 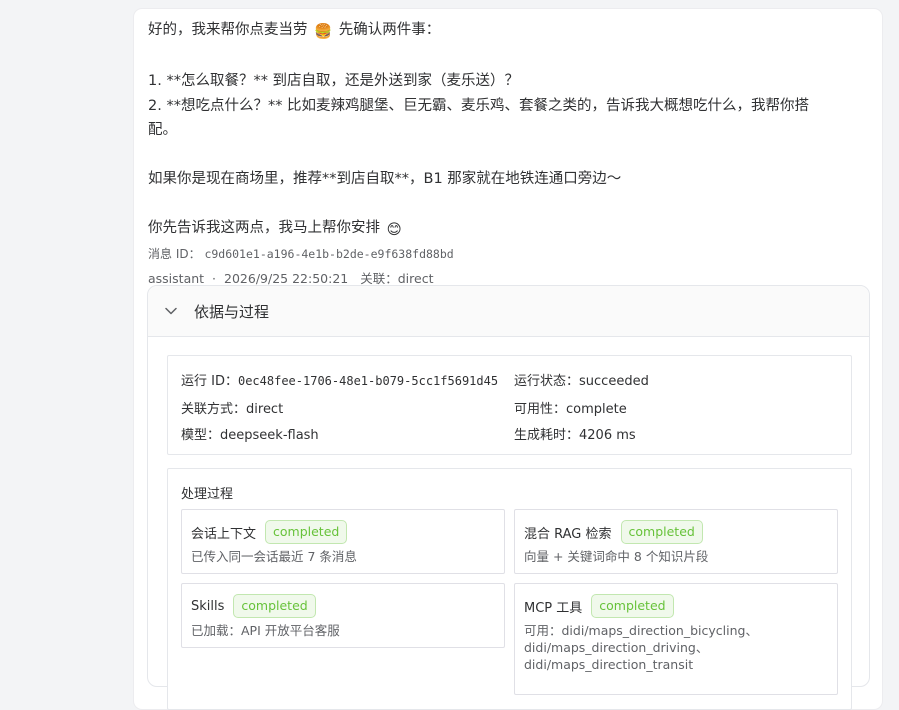 What do you see at coordinates (201, 435) in the screenshot?
I see `model-label: 模型：` at bounding box center [201, 435].